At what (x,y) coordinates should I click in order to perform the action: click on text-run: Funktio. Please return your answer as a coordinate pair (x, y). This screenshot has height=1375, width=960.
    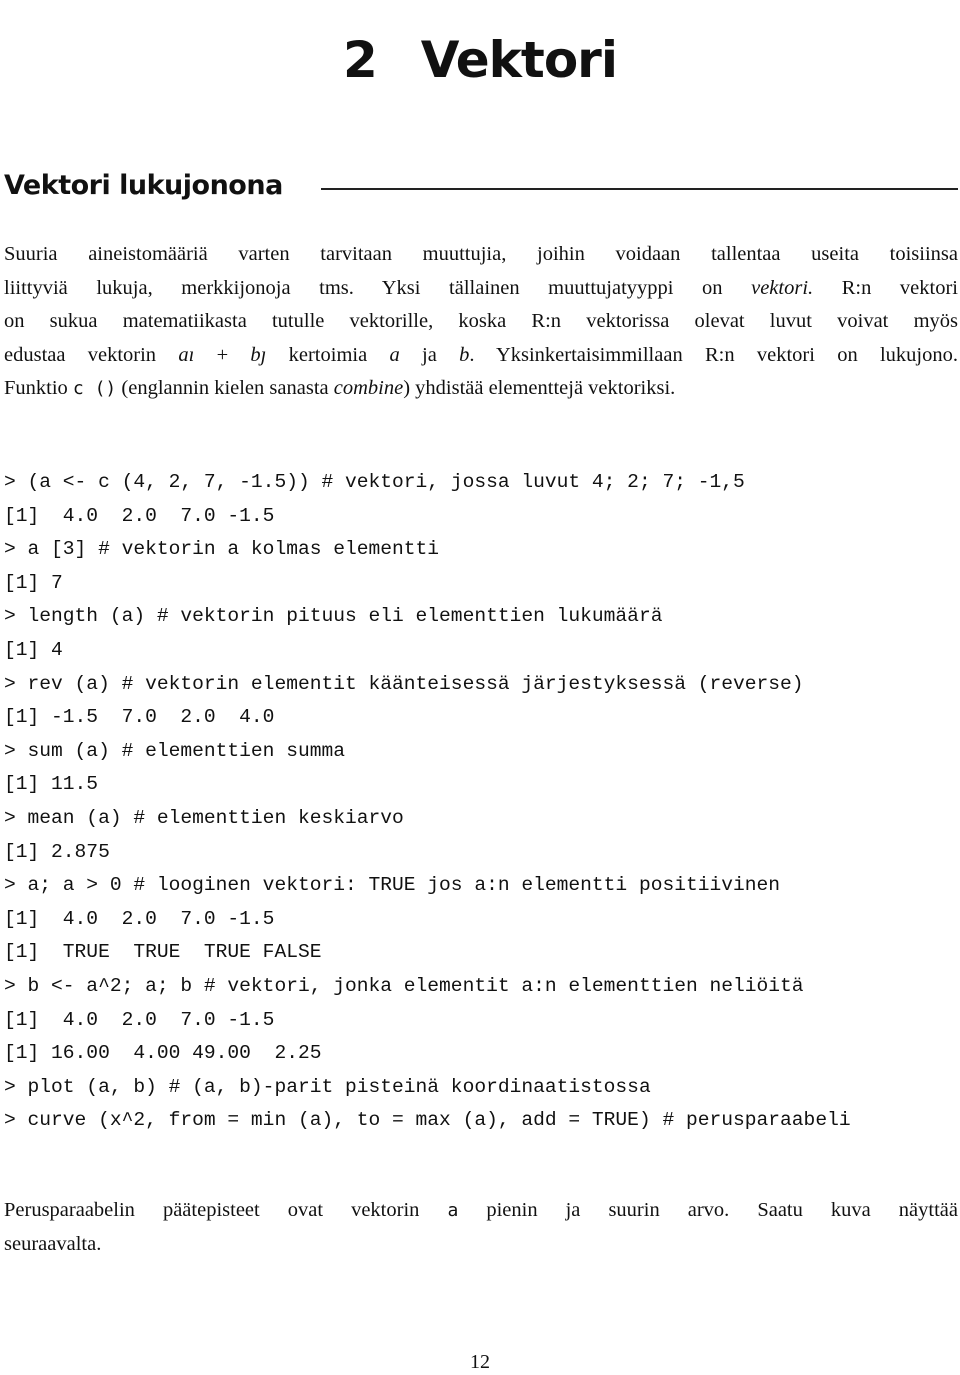
    Looking at the image, I should click on (38, 388).